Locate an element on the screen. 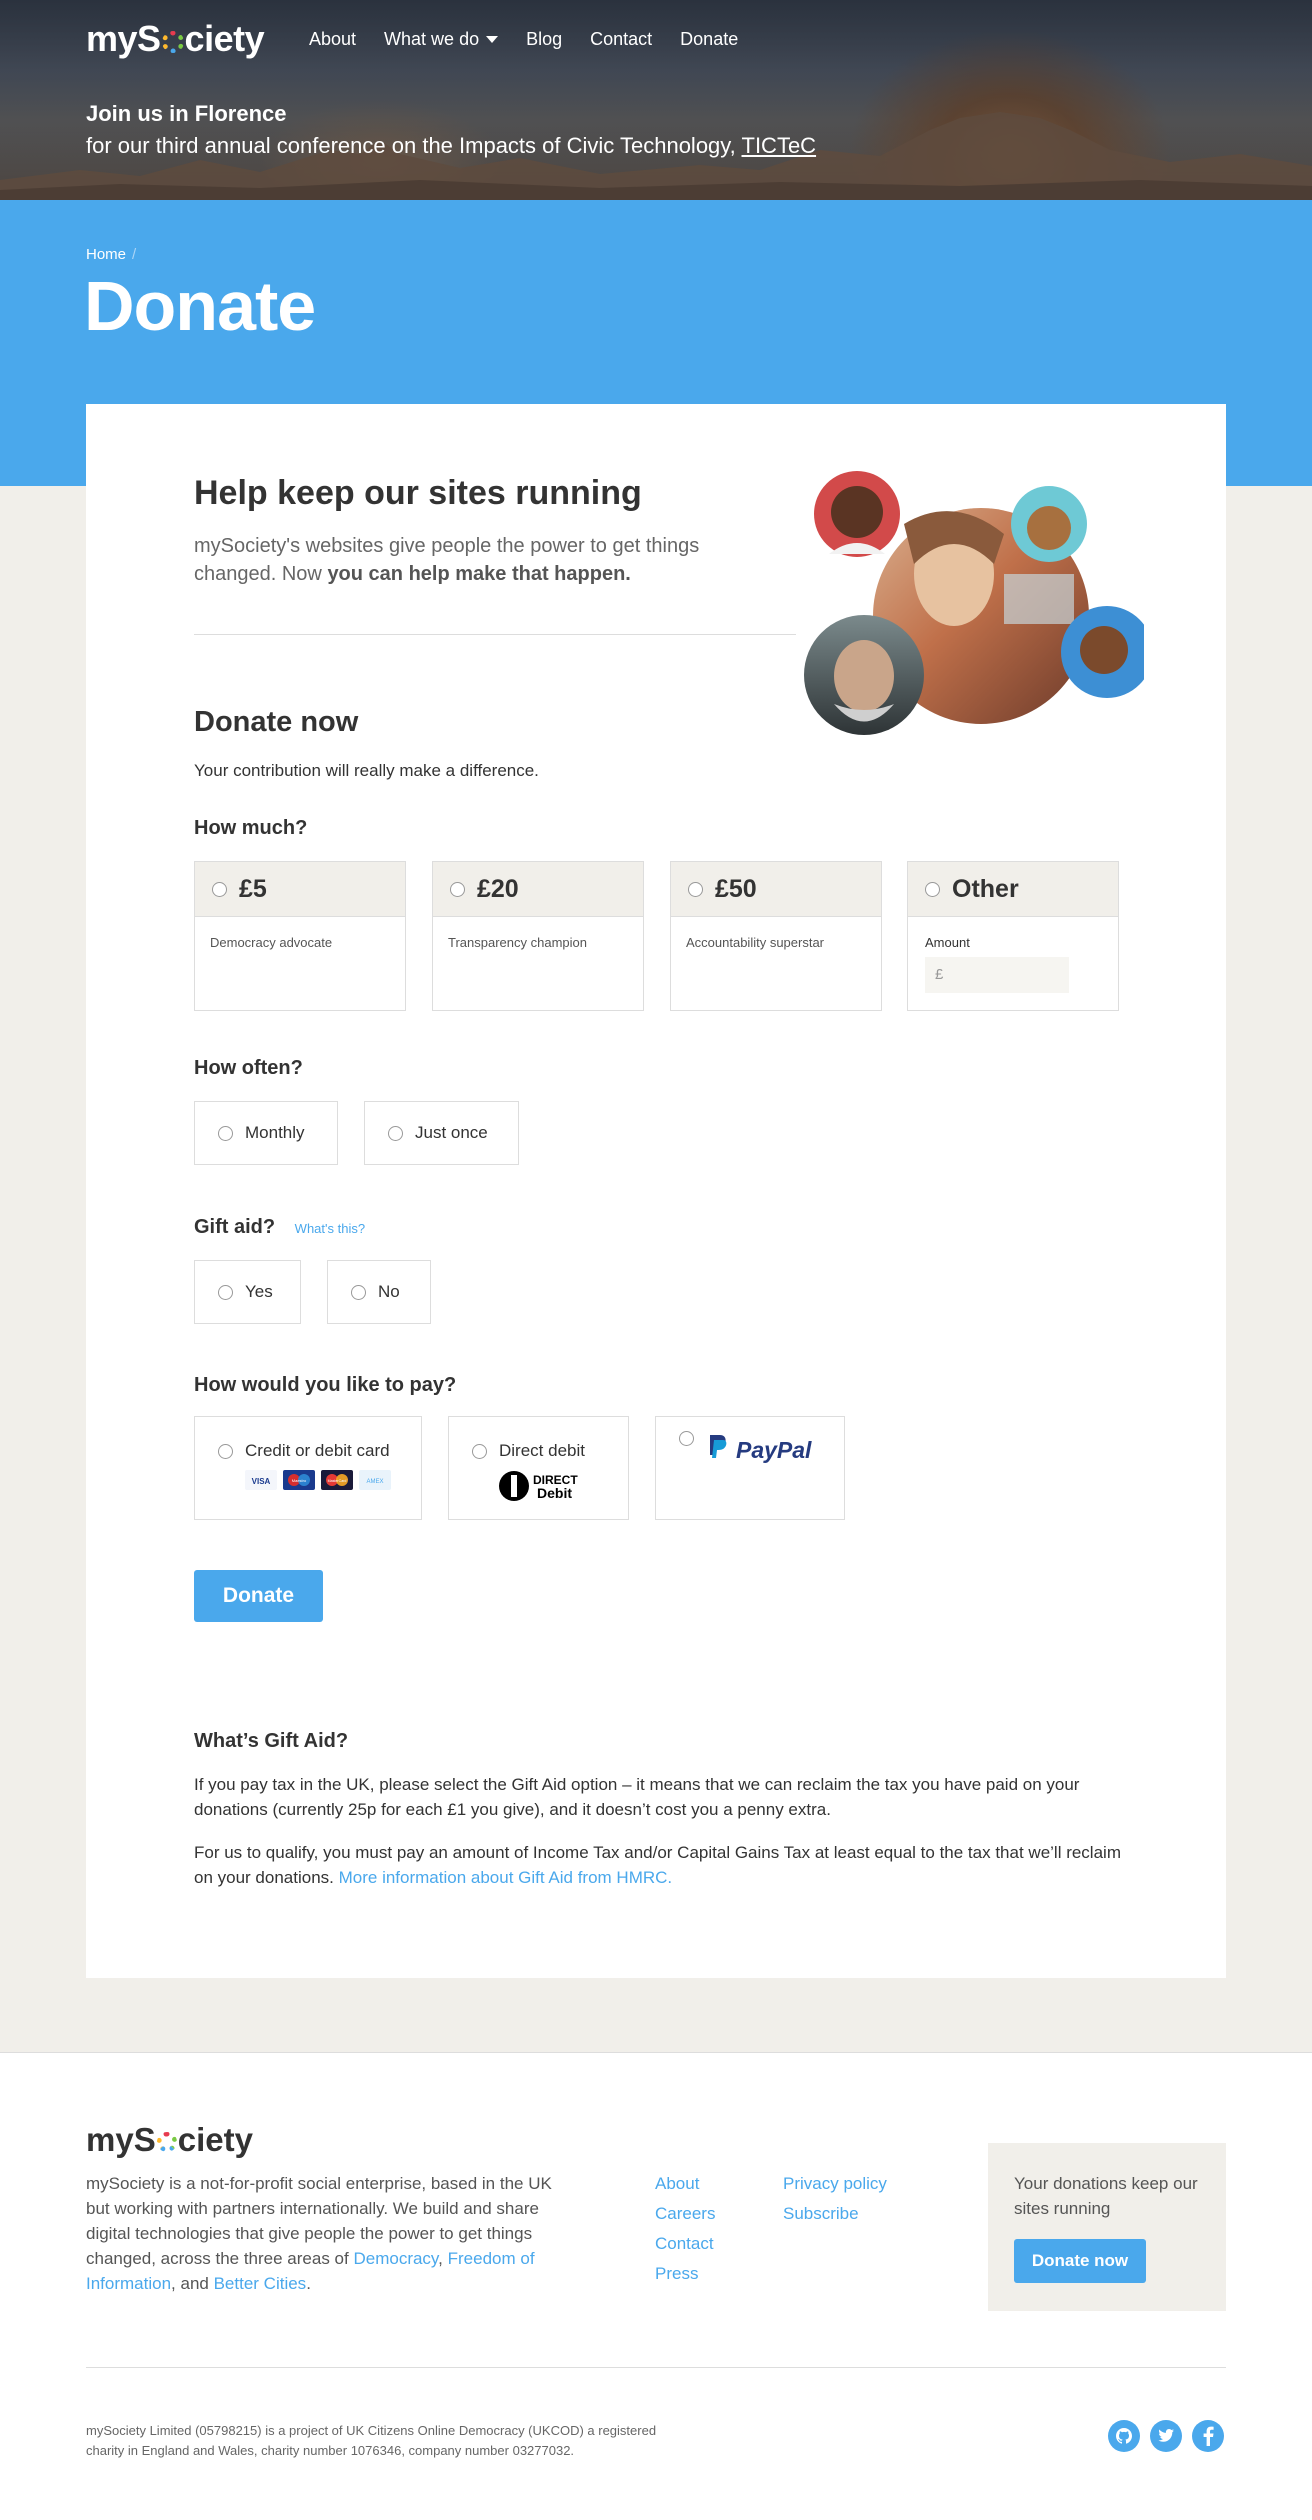 The height and width of the screenshot is (2520, 1312). pay-card-row: Credit or debit card is located at coordinates (304, 1451).